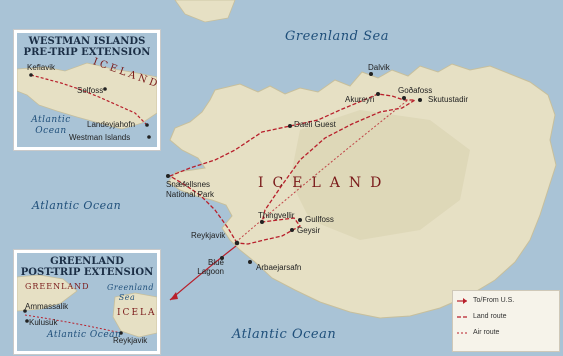 The image size is (563, 356). What do you see at coordinates (137, 313) in the screenshot?
I see `inset-bottom-iceland-label: ICELAND` at bounding box center [137, 313].